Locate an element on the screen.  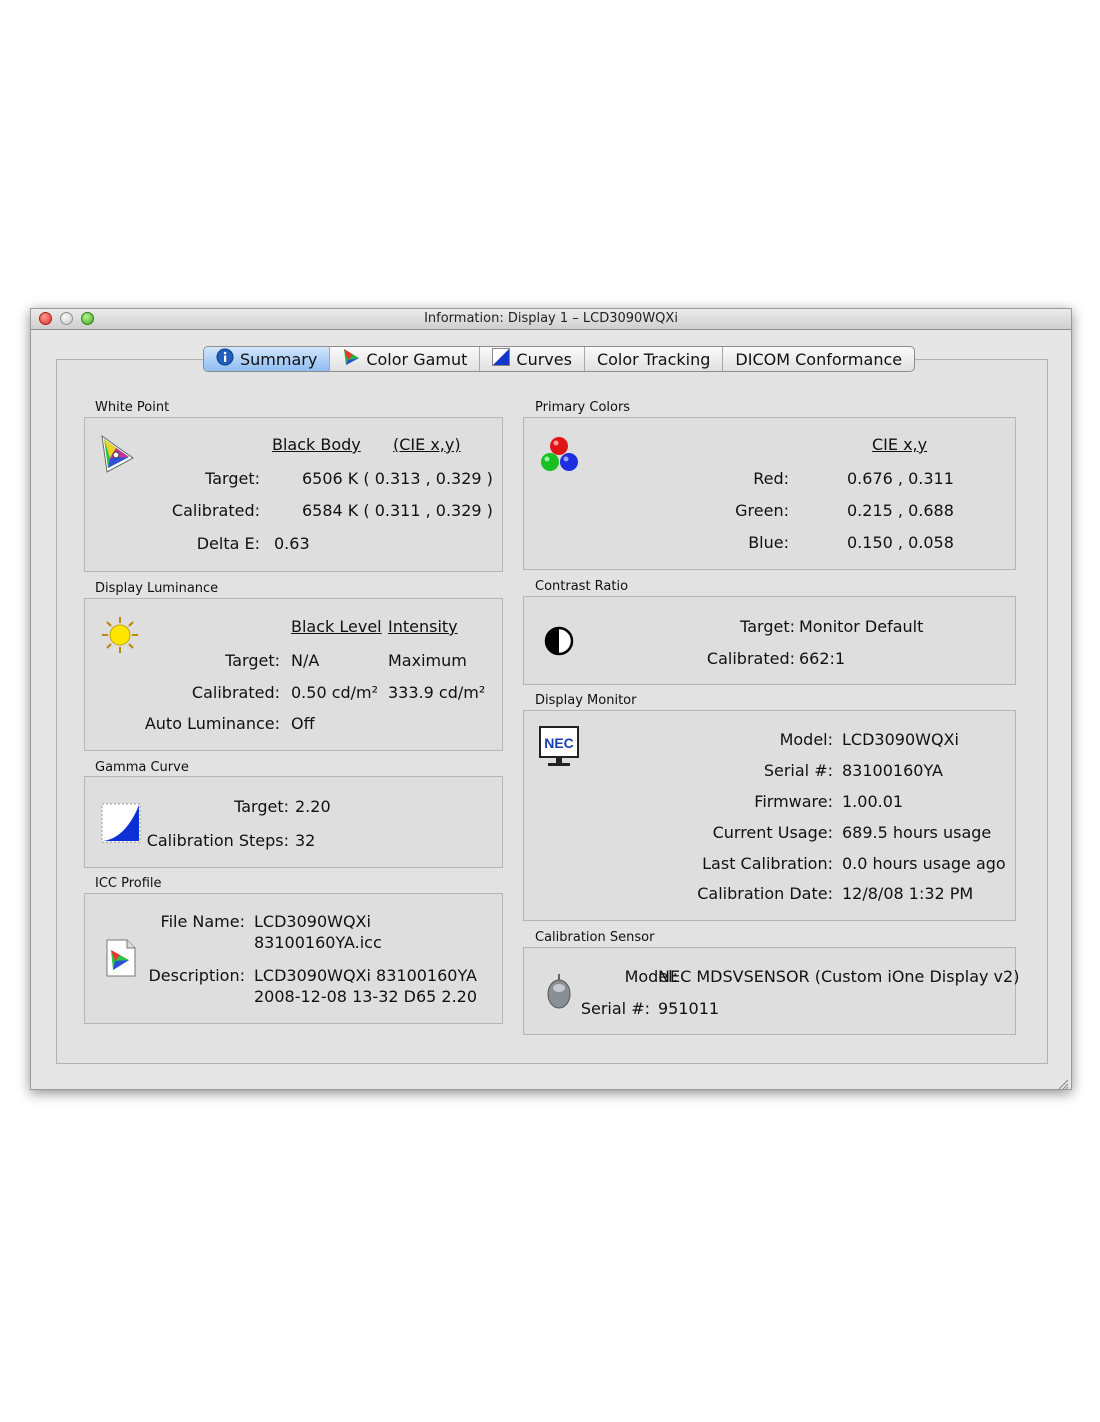
tab-dicom-conformance: DICOM Conformance is located at coordinates (818, 359).